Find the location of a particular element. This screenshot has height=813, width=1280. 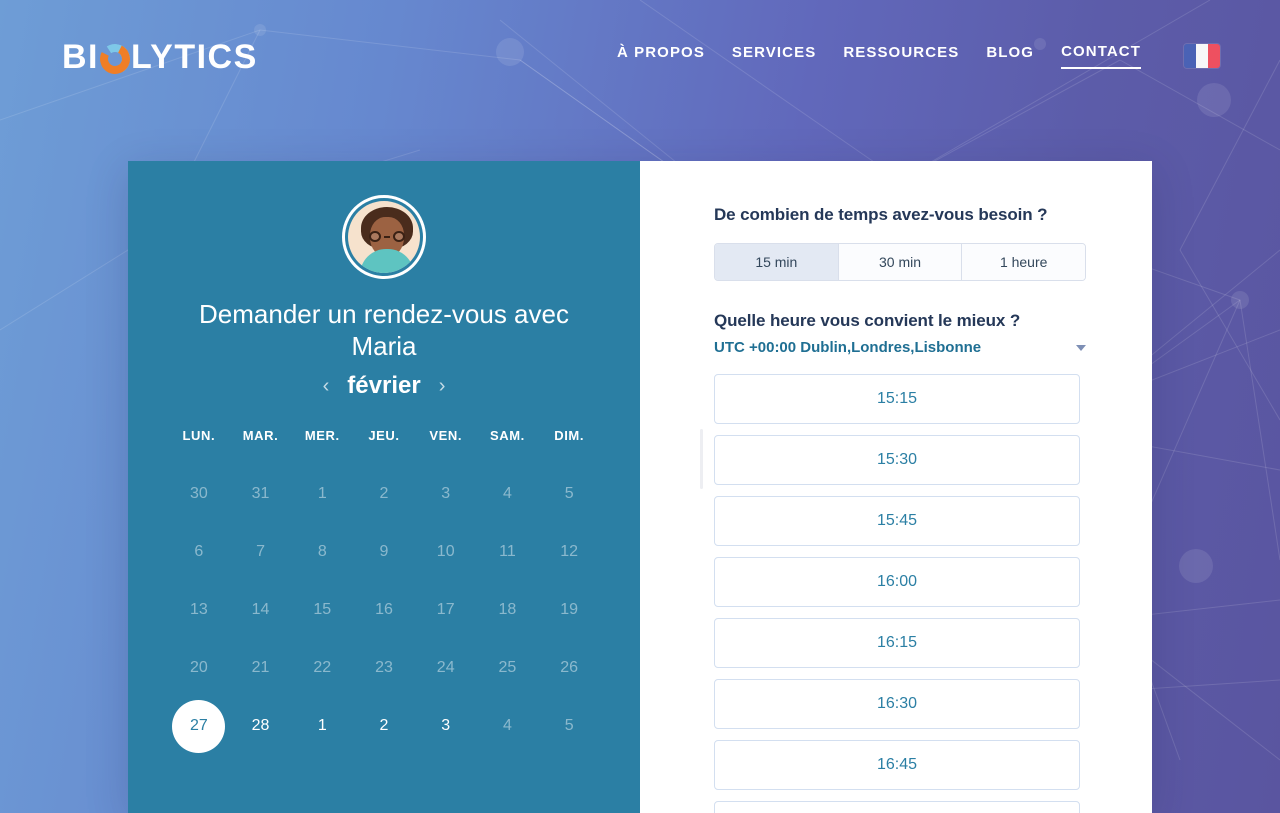

calendar-day: 13 is located at coordinates (198, 610).